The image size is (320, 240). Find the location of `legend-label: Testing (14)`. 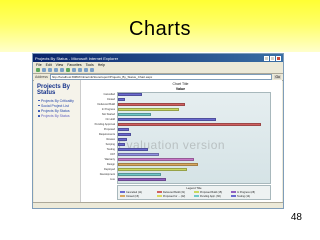

legend-label: Testing (14) is located at coordinates (244, 196).